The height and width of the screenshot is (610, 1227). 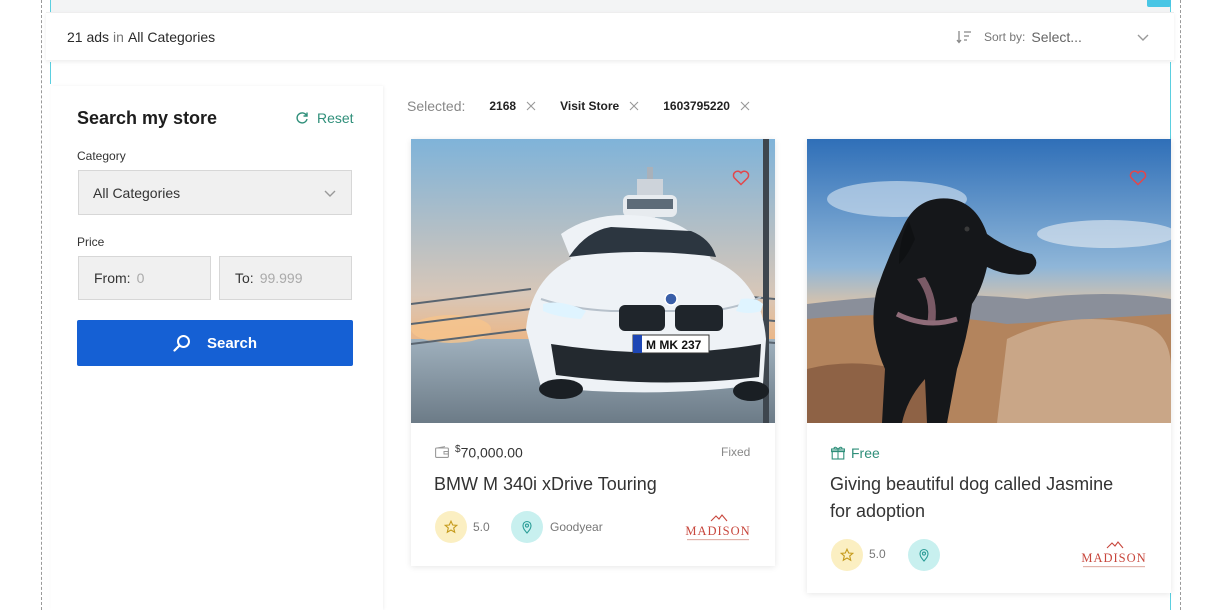 I want to click on filter-chip: 2168, so click(x=512, y=106).